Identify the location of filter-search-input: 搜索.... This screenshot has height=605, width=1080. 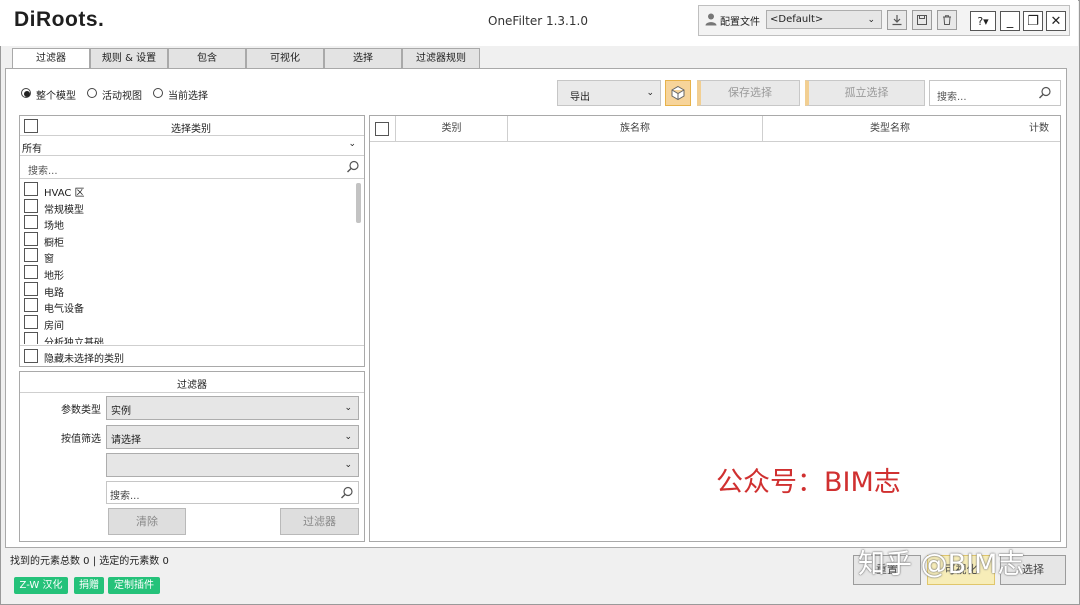
(232, 492).